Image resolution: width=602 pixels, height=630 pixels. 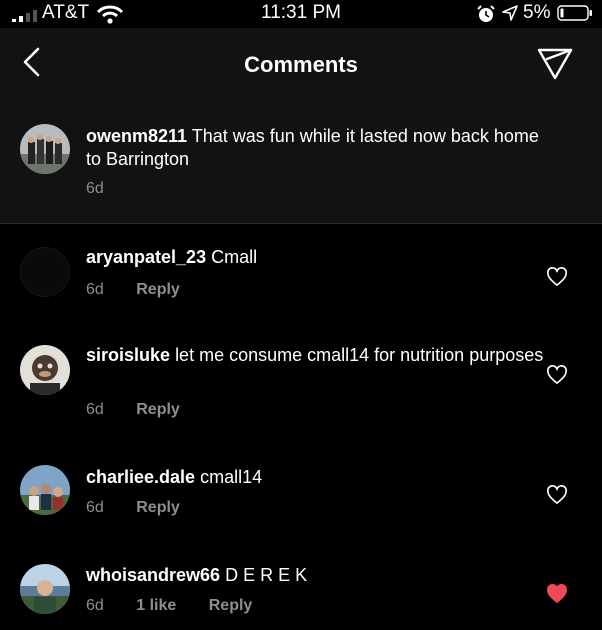 What do you see at coordinates (321, 575) in the screenshot?
I see `comment-text-block: whoisandrew66 D E R E K` at bounding box center [321, 575].